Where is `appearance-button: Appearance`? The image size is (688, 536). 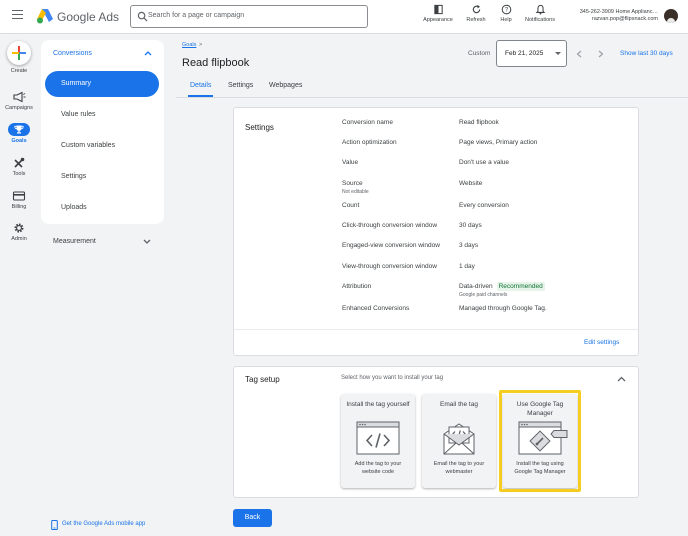 appearance-button: Appearance is located at coordinates (438, 13).